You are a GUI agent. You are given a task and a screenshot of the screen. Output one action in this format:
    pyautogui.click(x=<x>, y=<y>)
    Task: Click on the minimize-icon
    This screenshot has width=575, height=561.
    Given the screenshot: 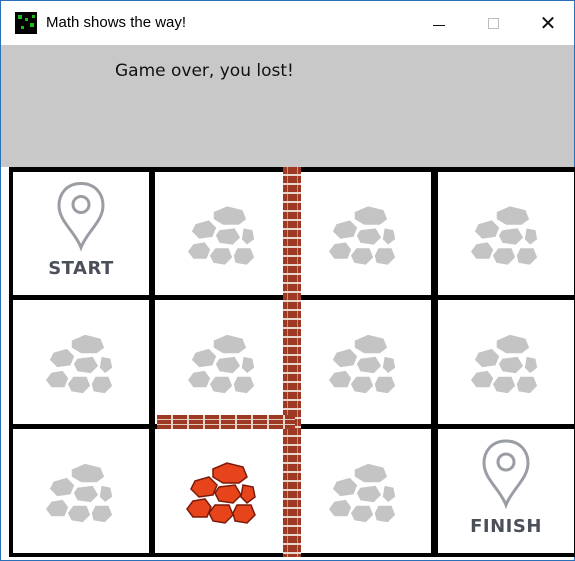 What is the action you would take?
    pyautogui.click(x=439, y=25)
    